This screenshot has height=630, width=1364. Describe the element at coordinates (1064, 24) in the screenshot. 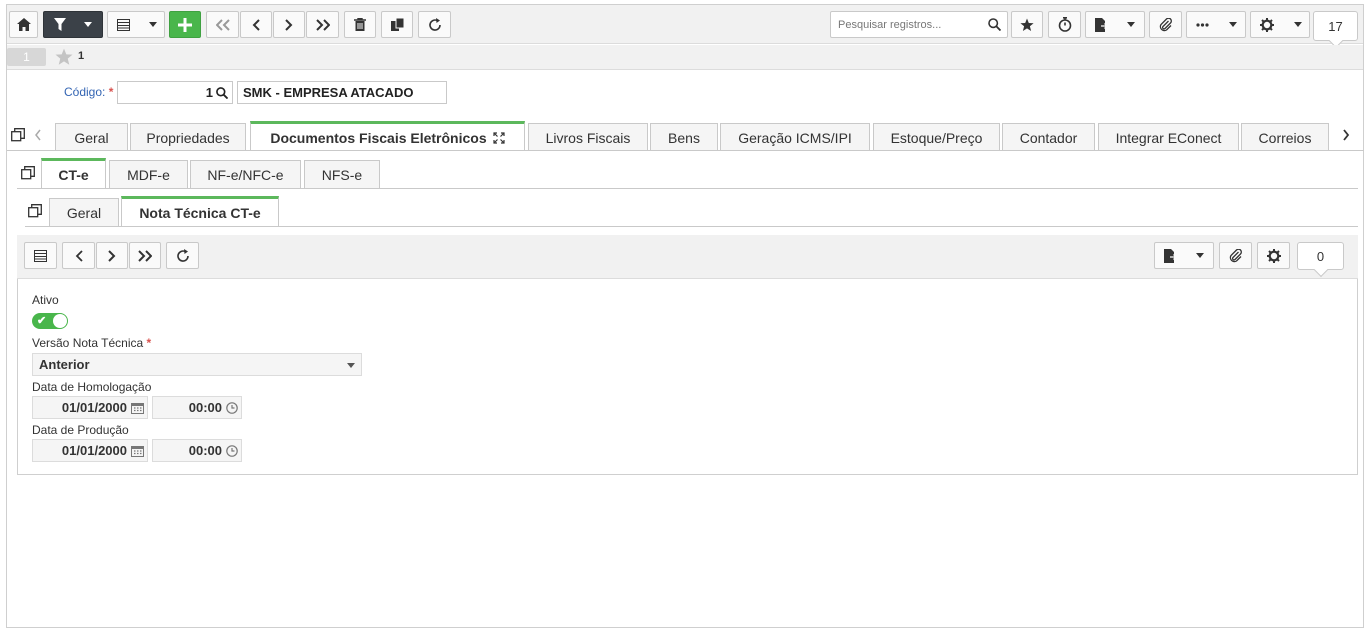

I see `timer-button` at that location.